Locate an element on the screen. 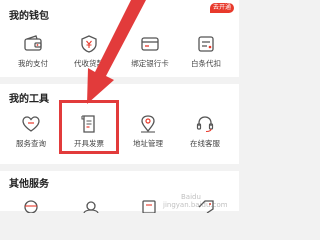 This screenshot has height=240, width=320. watermark-line1: Baidu is located at coordinates (191, 197).